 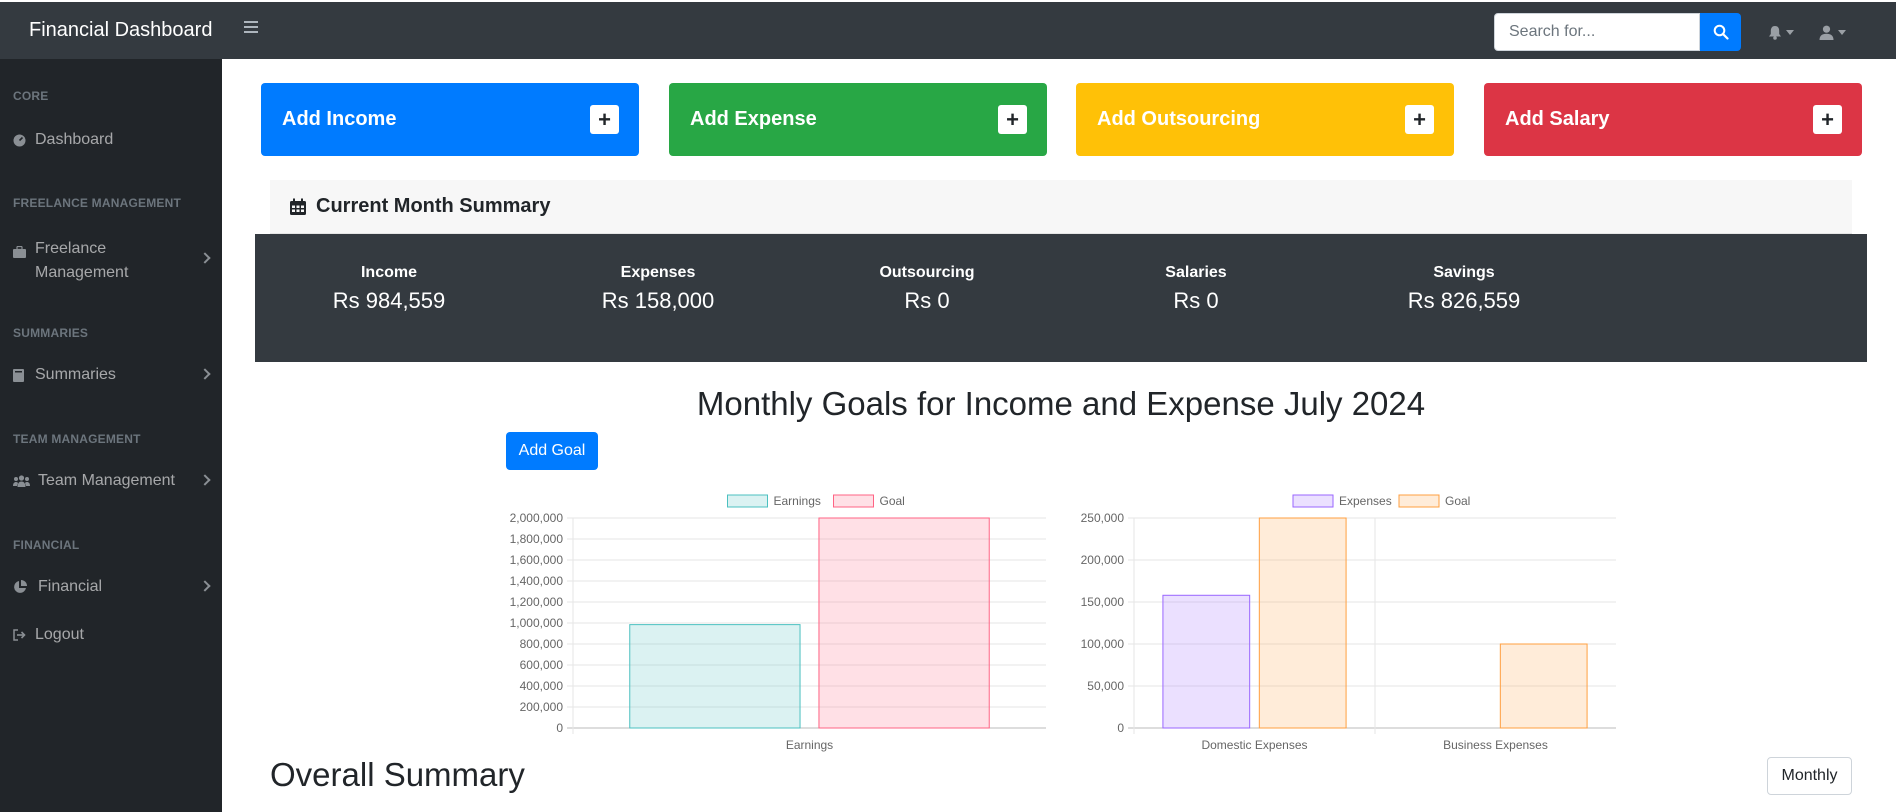 I want to click on search-icon, so click(x=1721, y=32).